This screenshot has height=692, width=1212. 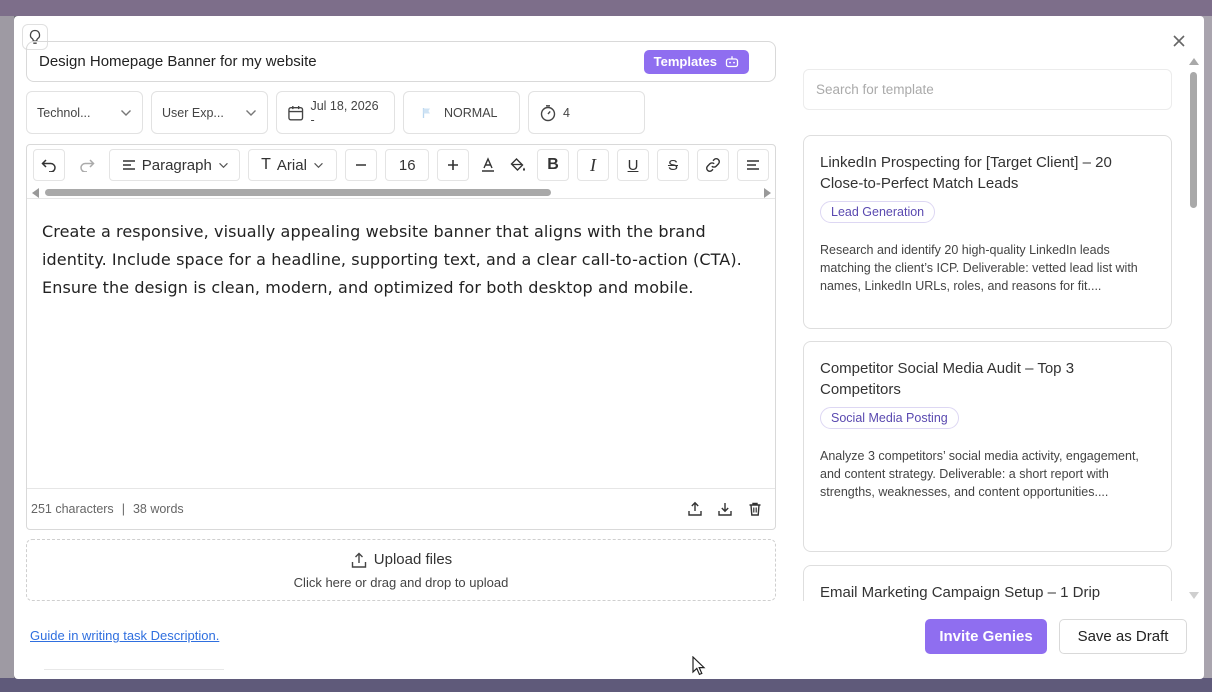 I want to click on undo-button, so click(x=49, y=165).